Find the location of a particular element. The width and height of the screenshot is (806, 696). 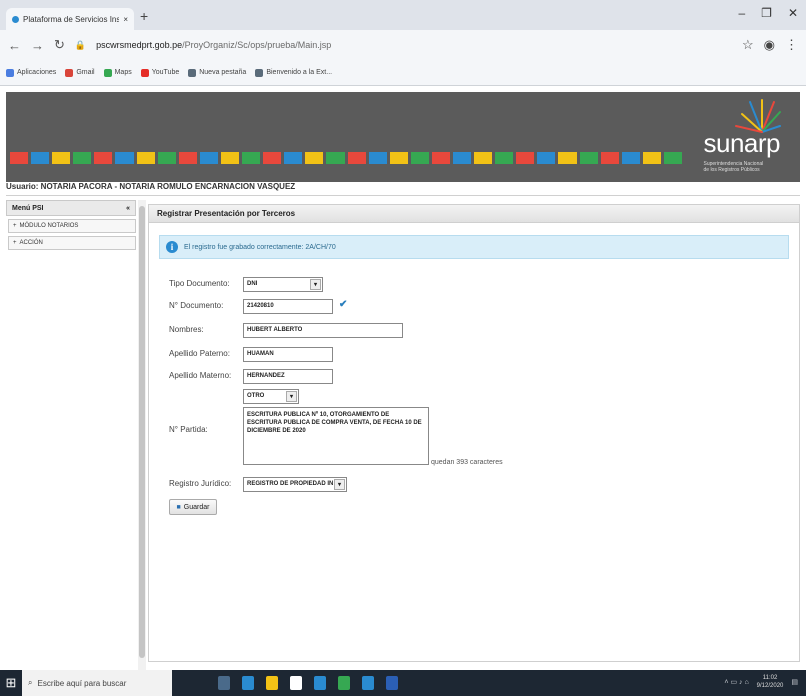

maps-icon is located at coordinates (107, 72).